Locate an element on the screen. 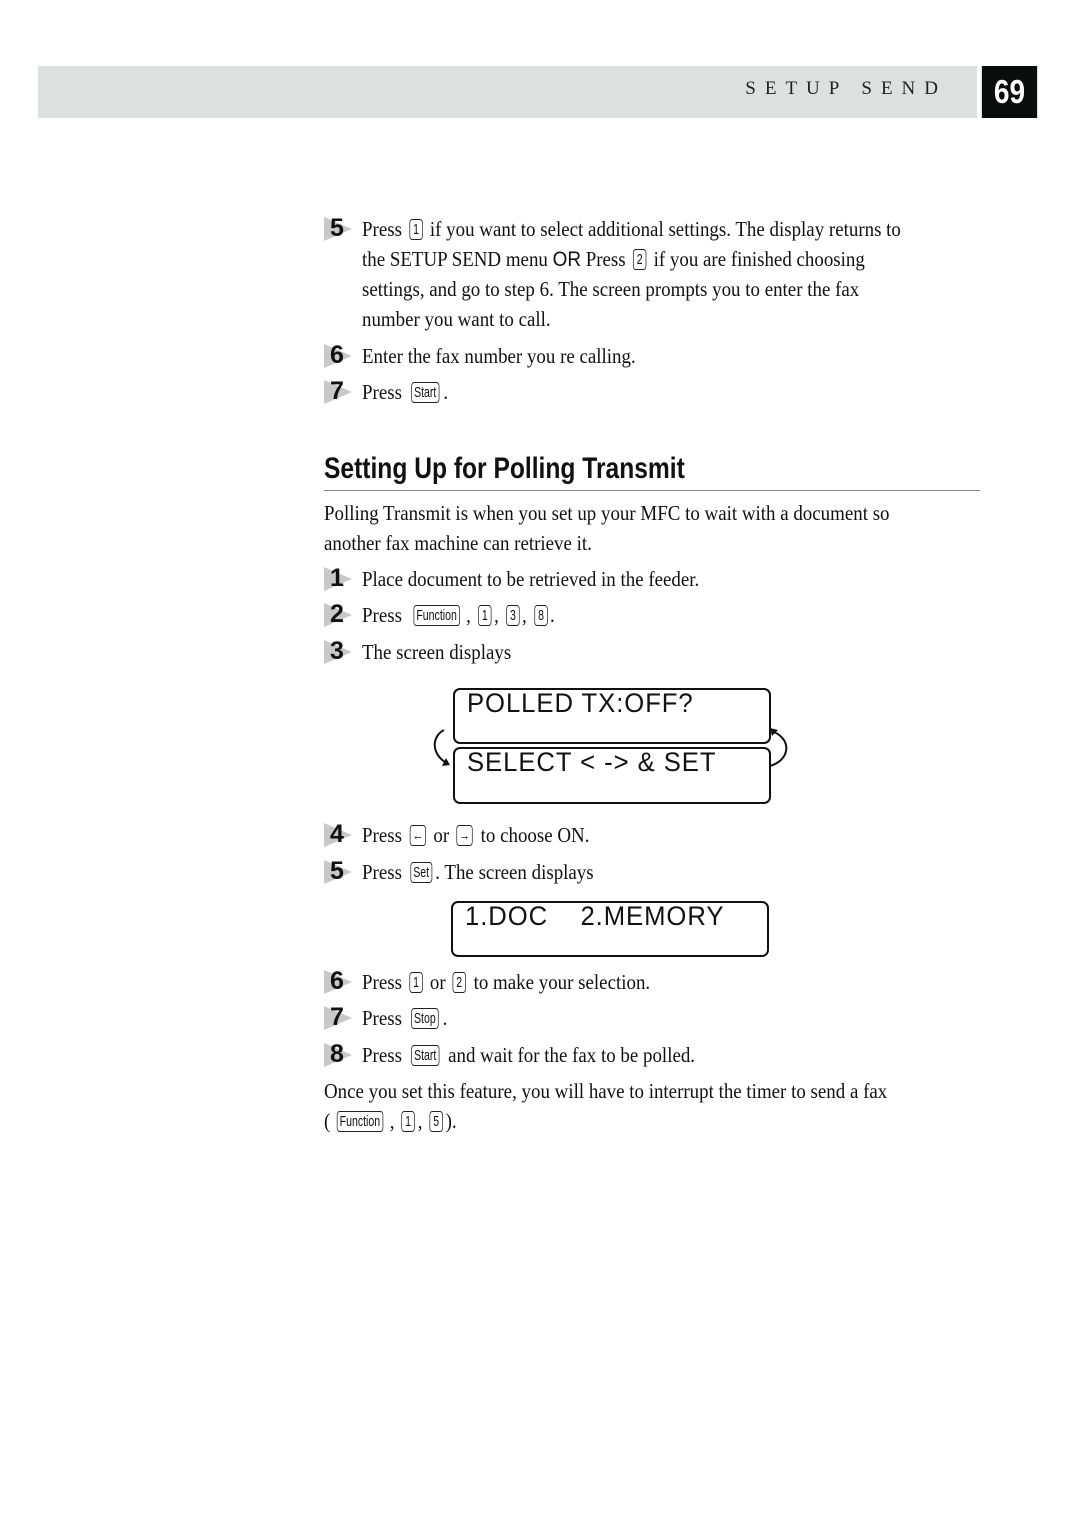 This screenshot has height=1519, width=1080. footer-note-line-2: (Function, 1, 5). is located at coordinates (390, 1121).